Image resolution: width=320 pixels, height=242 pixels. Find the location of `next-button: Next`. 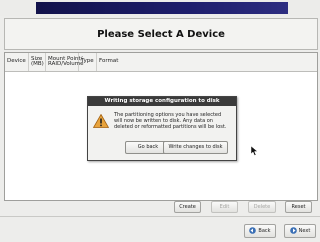

next-button: Next is located at coordinates (300, 231).